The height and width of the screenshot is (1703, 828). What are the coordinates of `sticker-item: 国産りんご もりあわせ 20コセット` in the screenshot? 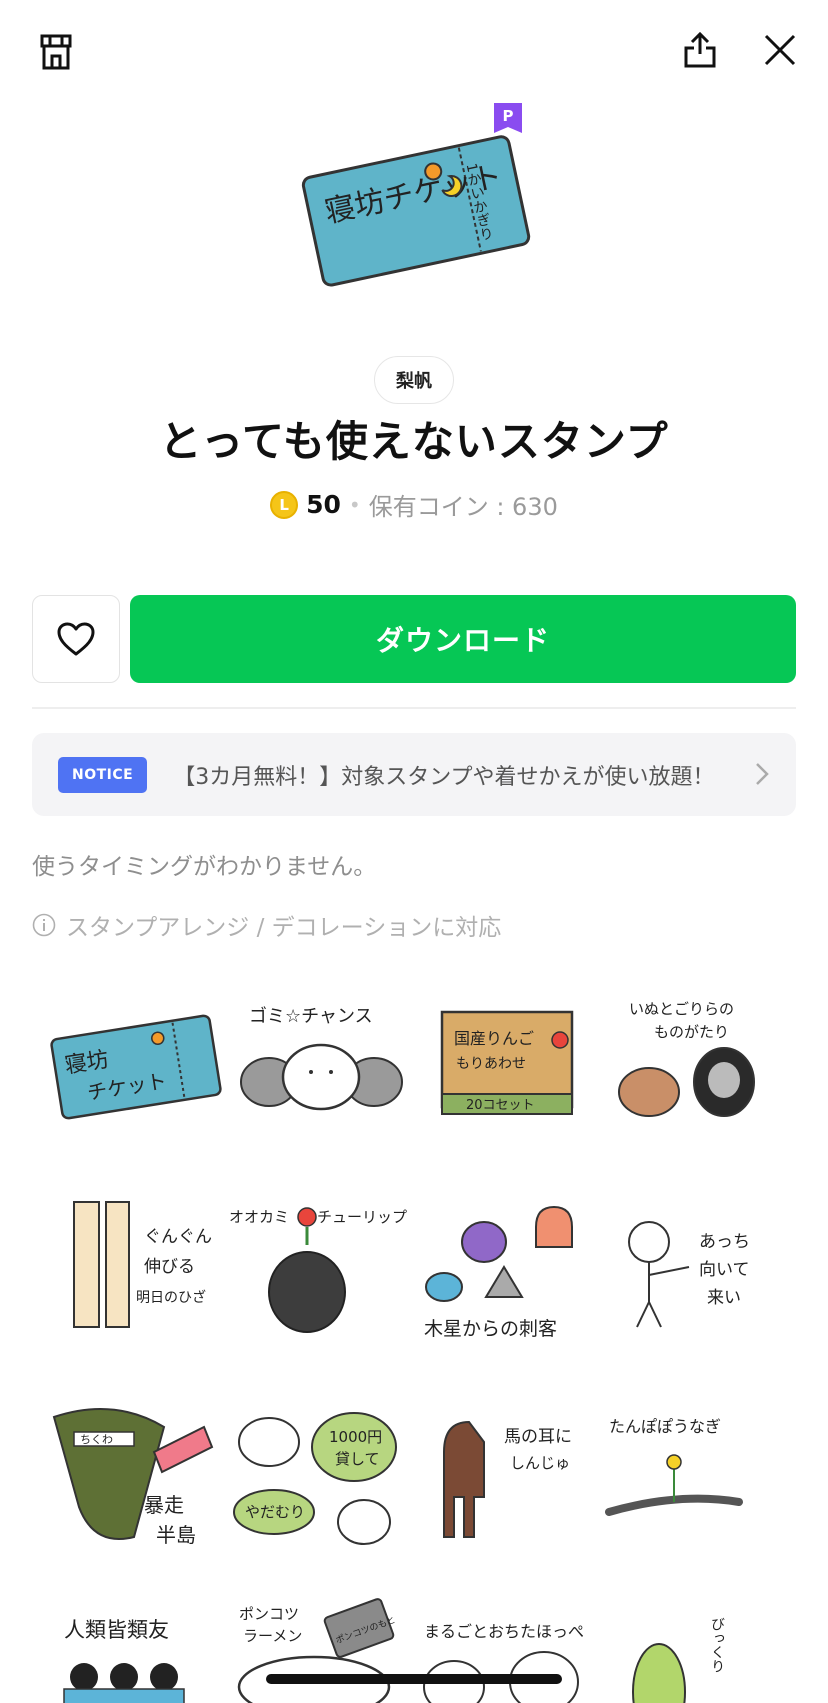 It's located at (506, 1067).